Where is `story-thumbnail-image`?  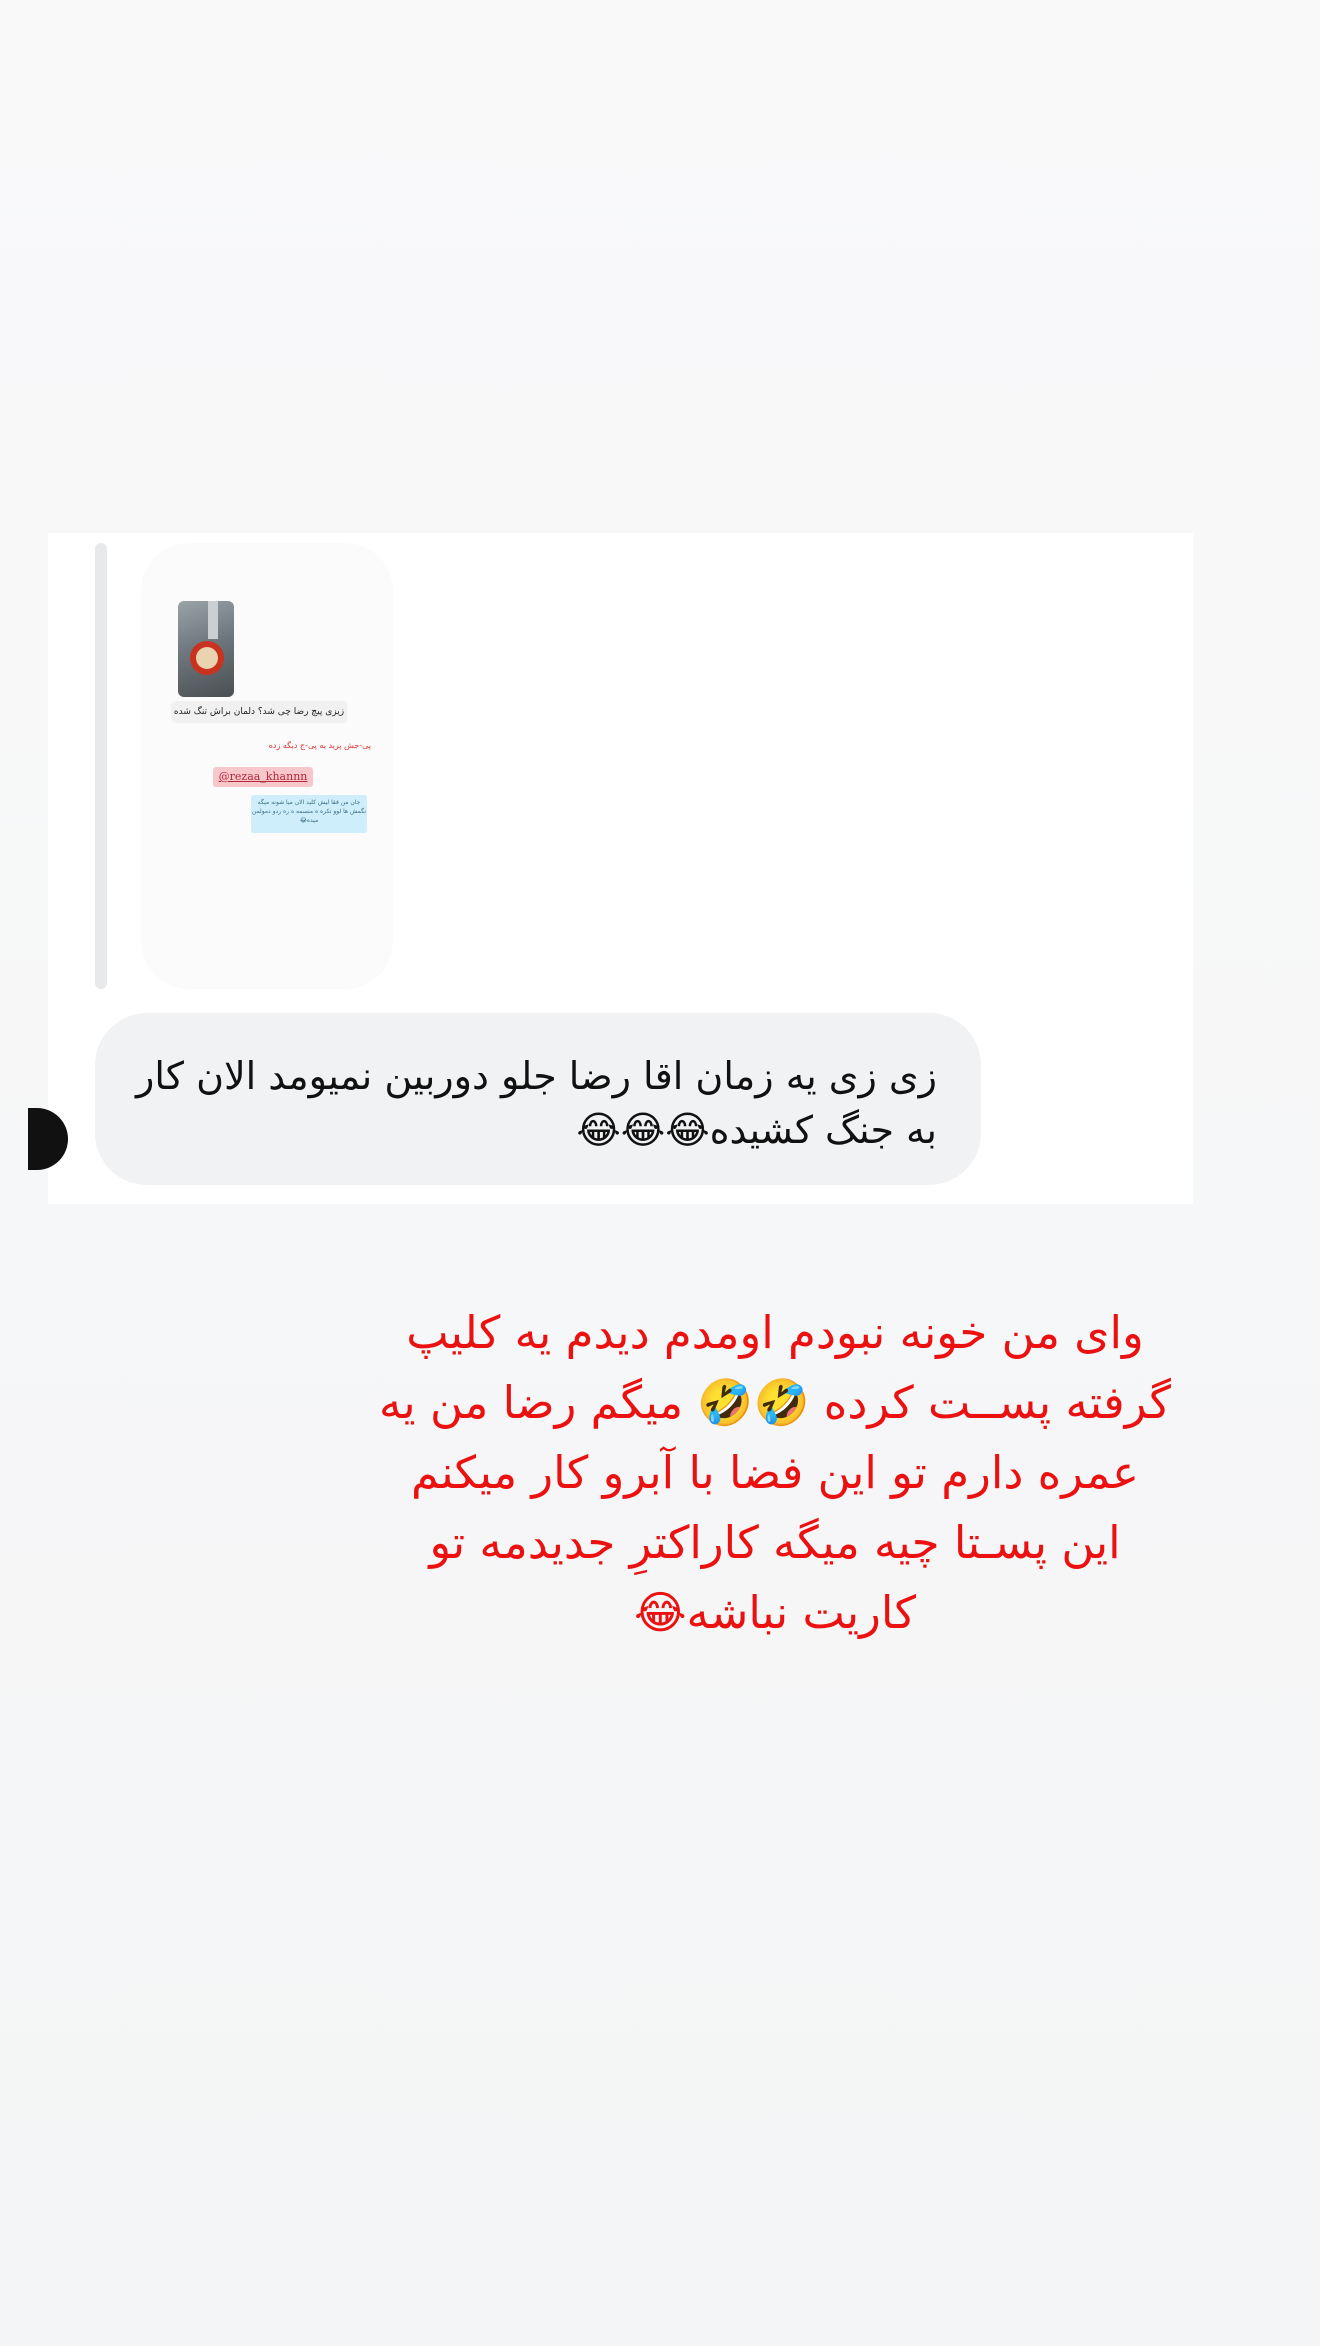 story-thumbnail-image is located at coordinates (206, 649).